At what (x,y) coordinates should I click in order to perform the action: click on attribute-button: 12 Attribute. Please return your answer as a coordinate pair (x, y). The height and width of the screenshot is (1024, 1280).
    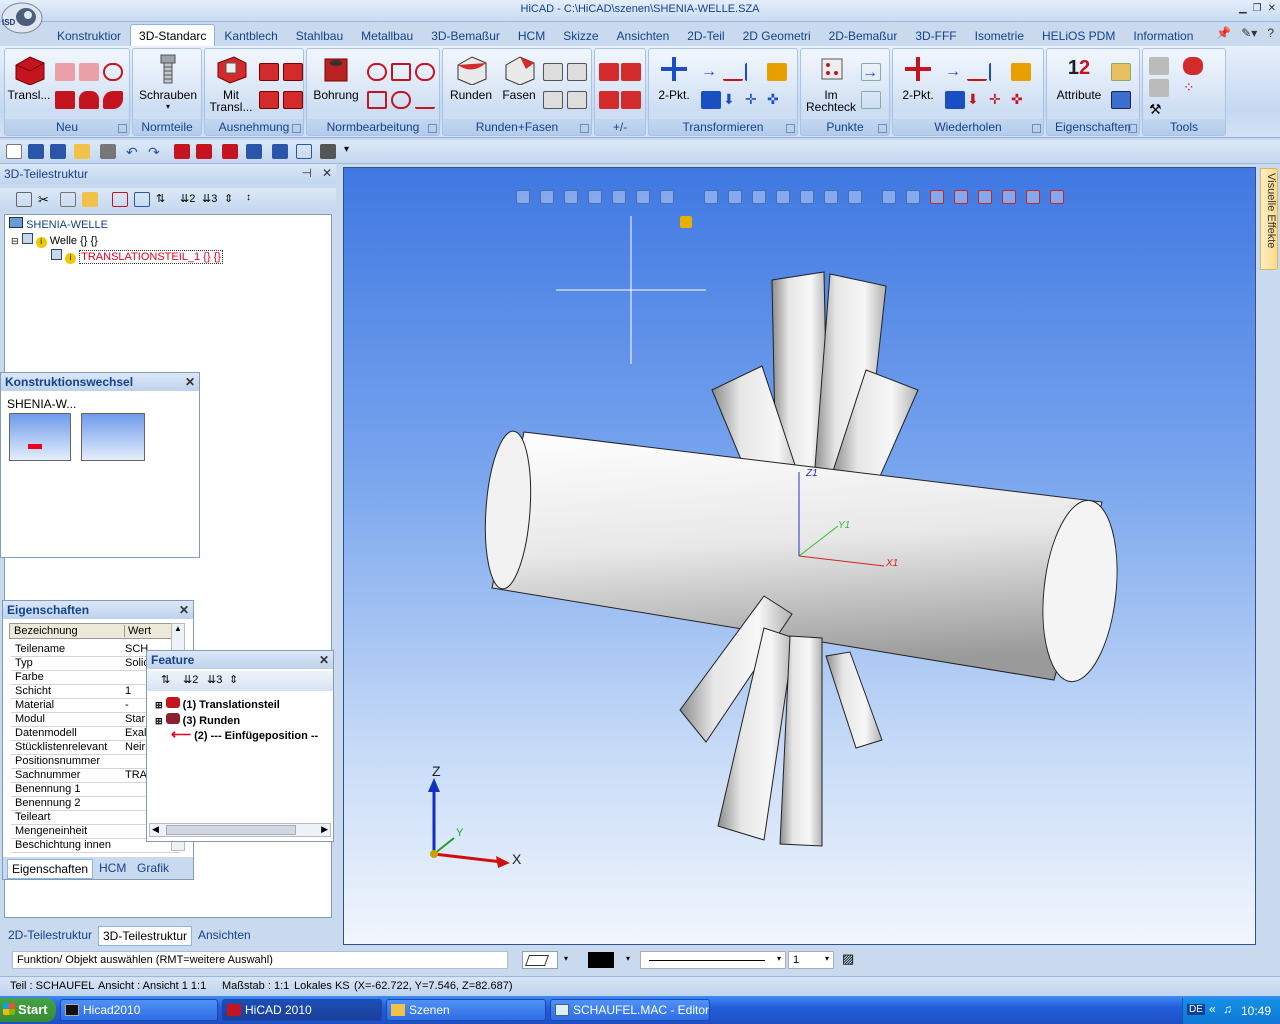
    Looking at the image, I should click on (1079, 77).